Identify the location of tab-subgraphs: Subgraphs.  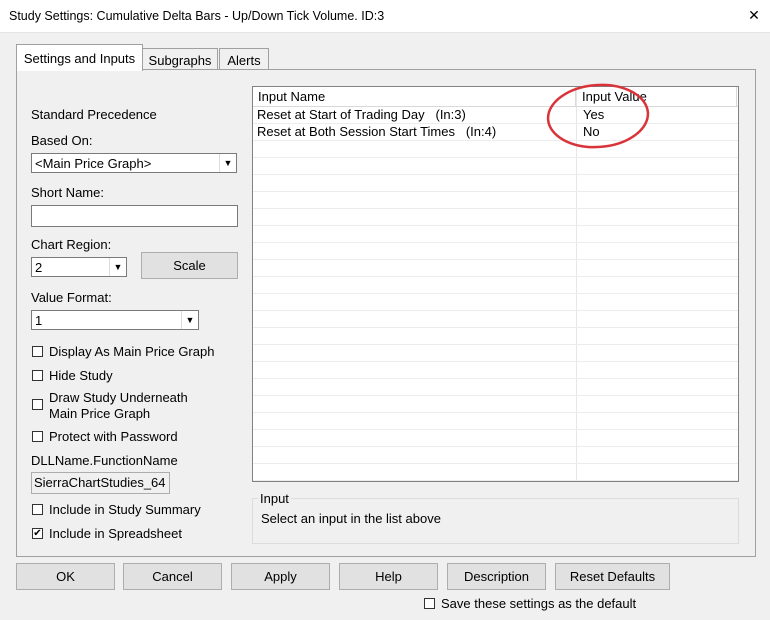
(180, 59).